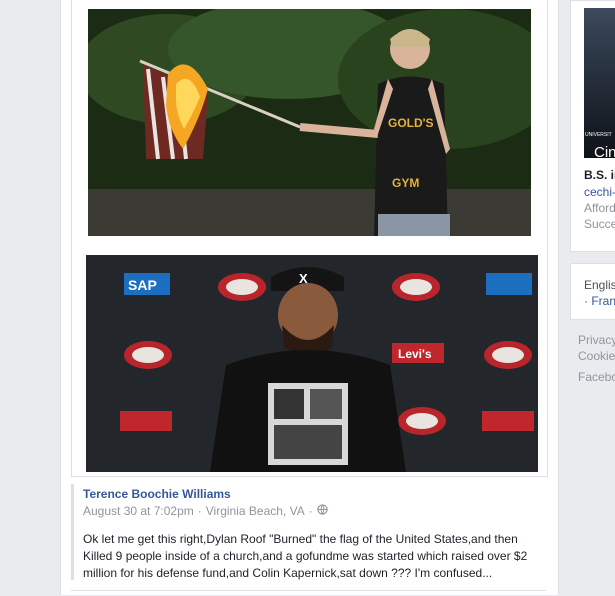 The height and width of the screenshot is (596, 615). What do you see at coordinates (596, 356) in the screenshot?
I see `footer-link-cookies: Cookie` at bounding box center [596, 356].